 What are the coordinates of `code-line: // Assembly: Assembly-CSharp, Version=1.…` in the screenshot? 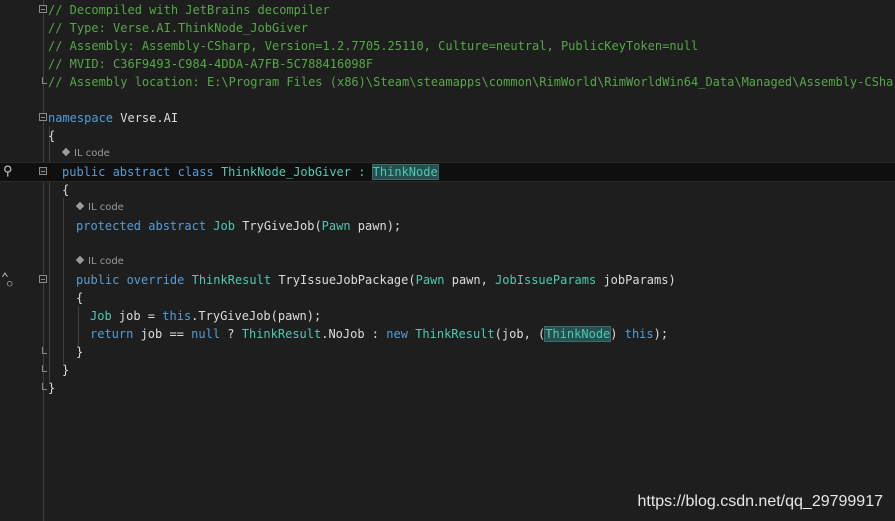 It's located at (447, 46).